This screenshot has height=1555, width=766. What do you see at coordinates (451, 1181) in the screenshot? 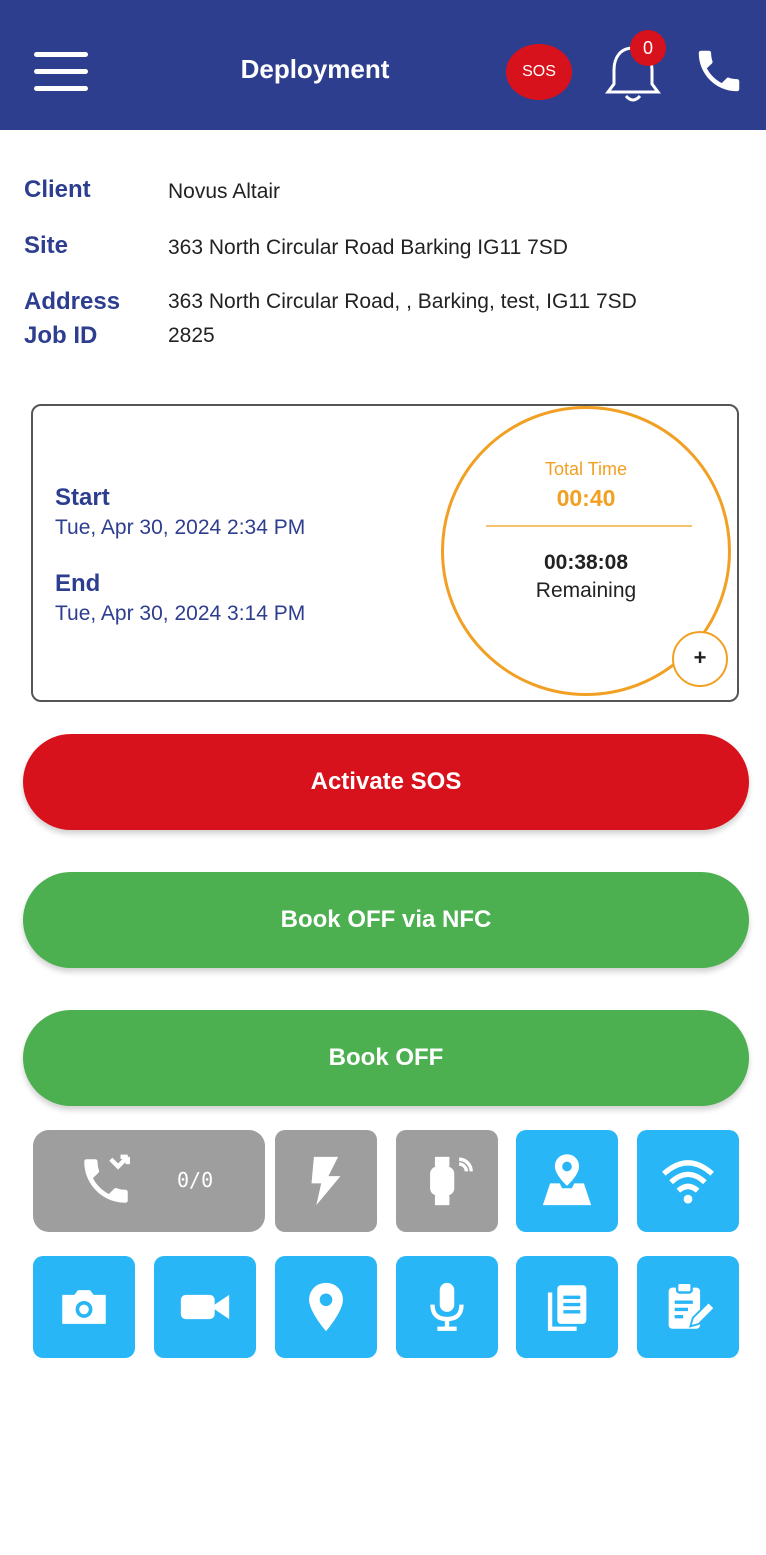
I see `smartwatch-icon` at bounding box center [451, 1181].